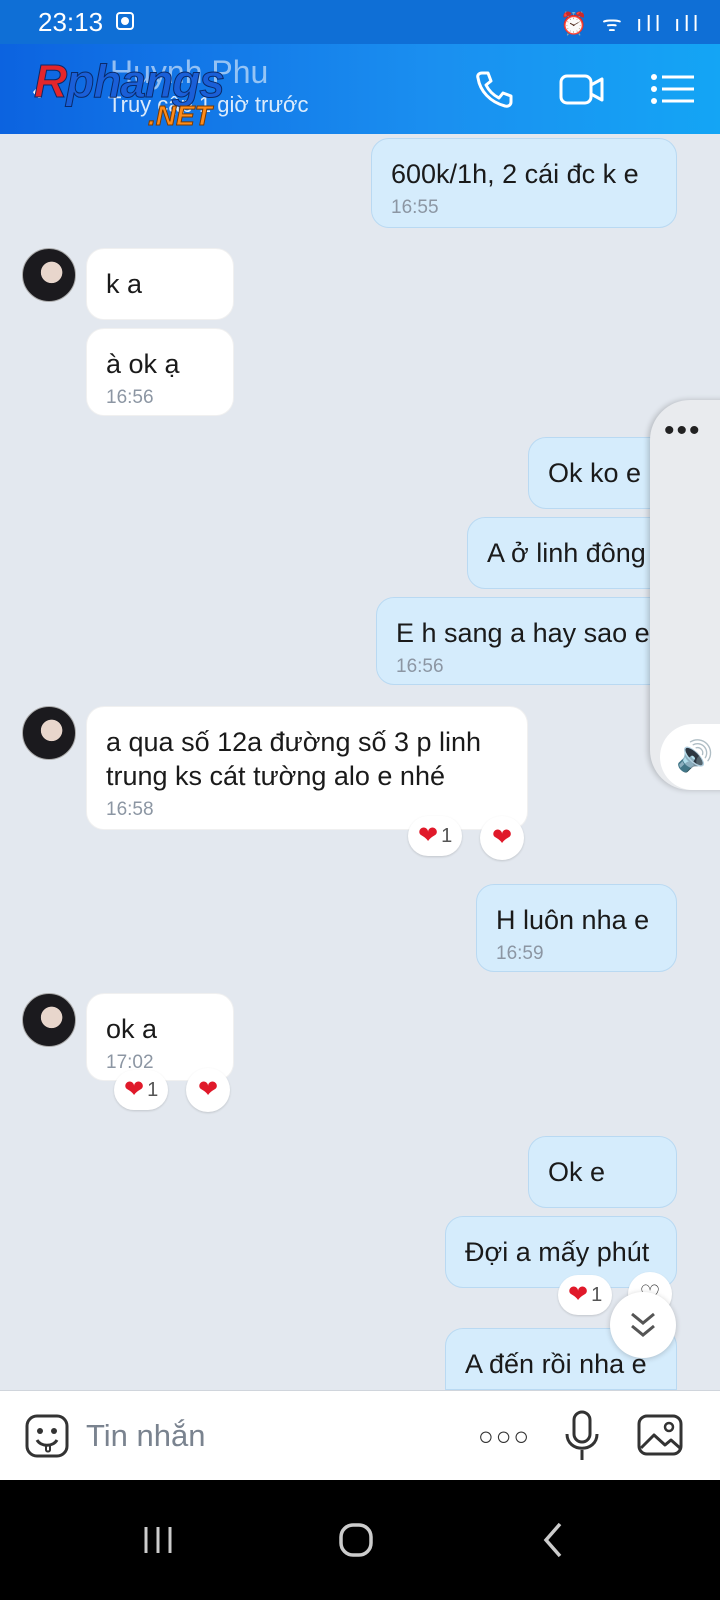 This screenshot has height=1600, width=720. What do you see at coordinates (685, 595) in the screenshot?
I see `floating-side-panel: ••• 🔊` at bounding box center [685, 595].